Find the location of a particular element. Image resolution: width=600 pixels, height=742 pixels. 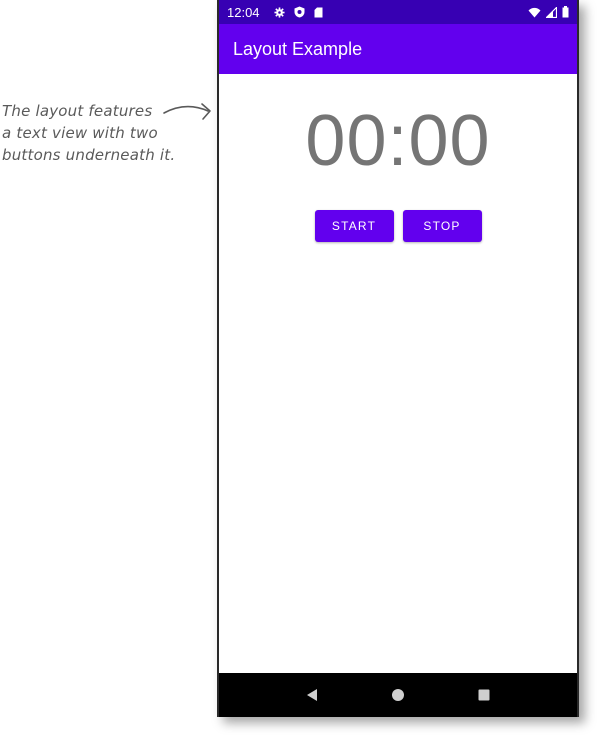

arrow-icon is located at coordinates (187, 111).